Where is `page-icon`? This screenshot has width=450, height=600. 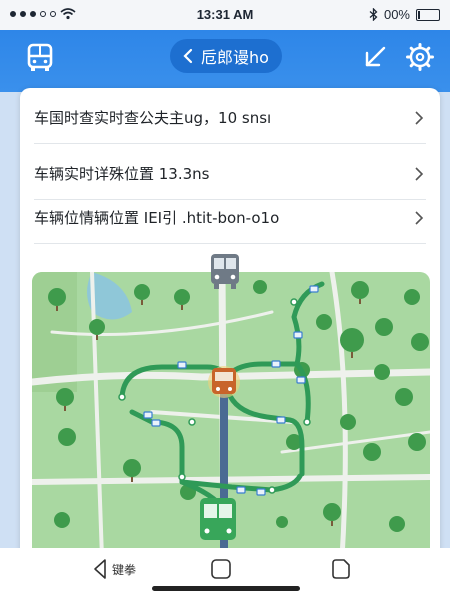
page-icon is located at coordinates (341, 569).